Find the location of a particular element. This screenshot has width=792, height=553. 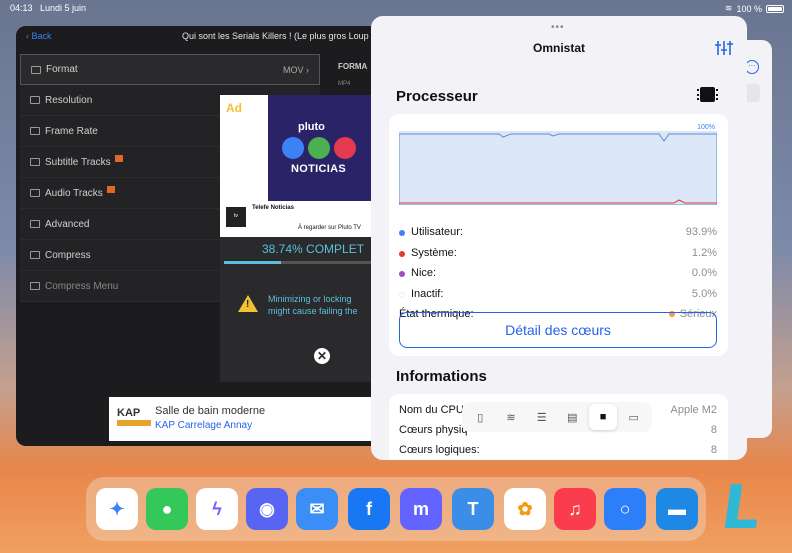

wifi-tab: ≋ is located at coordinates (511, 417).